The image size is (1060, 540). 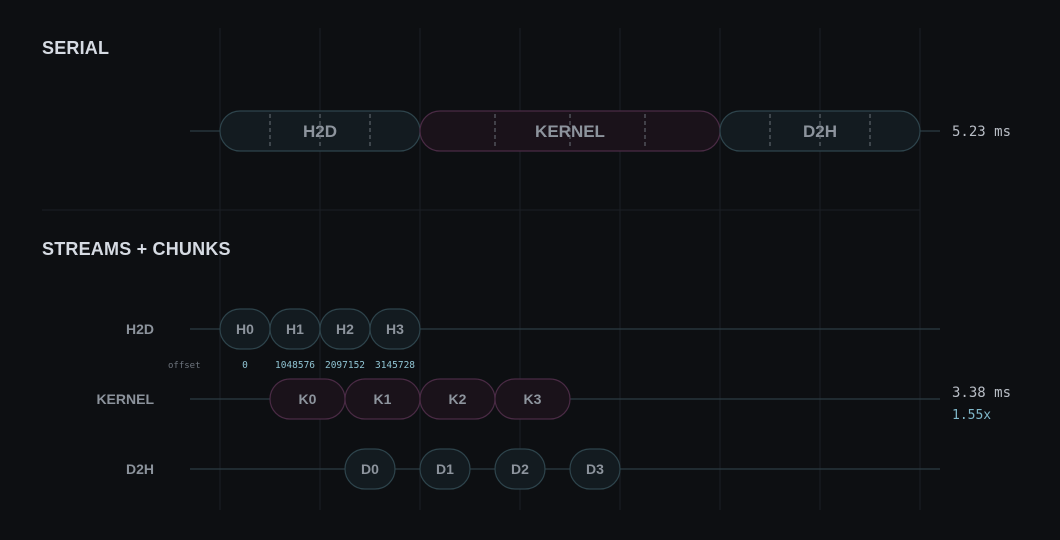 I want to click on lane-d2h-label: D2H, so click(x=140, y=469).